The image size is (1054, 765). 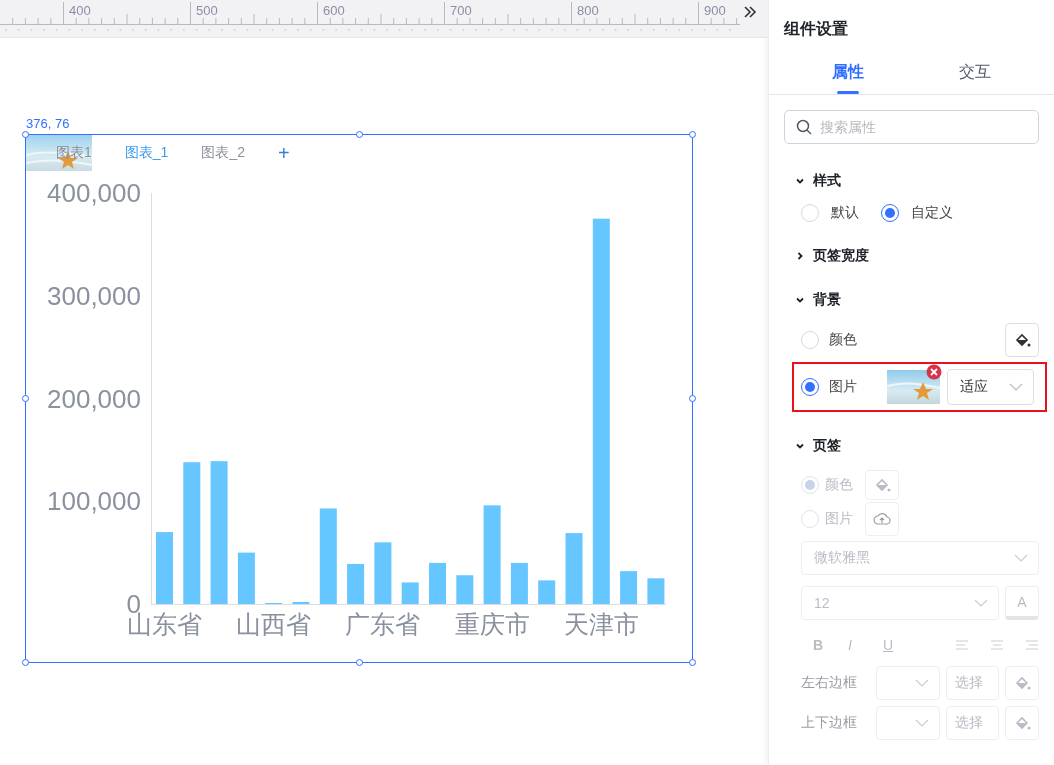 I want to click on image-thumbnail, so click(x=913, y=387).